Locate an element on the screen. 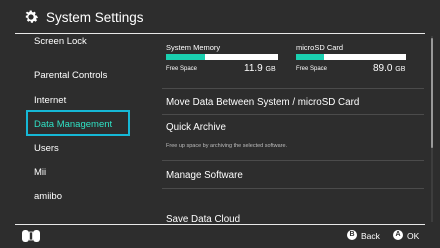 This screenshot has width=440, height=248. sidebar-item-internet: Internet is located at coordinates (50, 100).